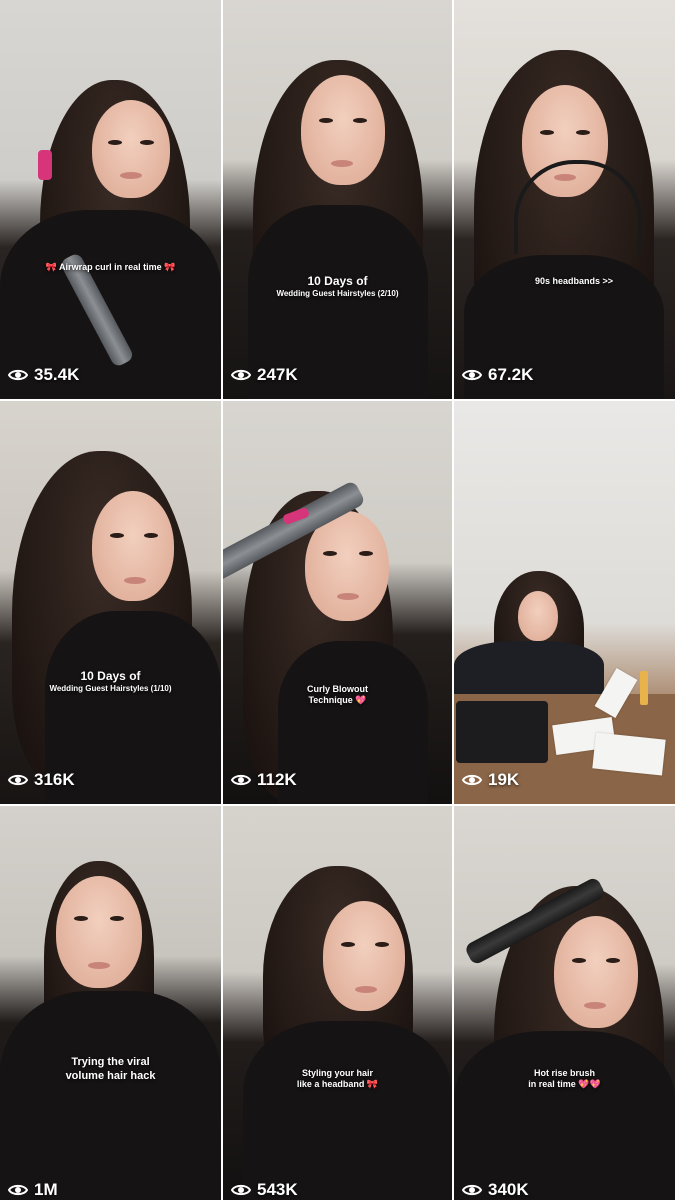  I want to click on view-count: 247K, so click(264, 375).